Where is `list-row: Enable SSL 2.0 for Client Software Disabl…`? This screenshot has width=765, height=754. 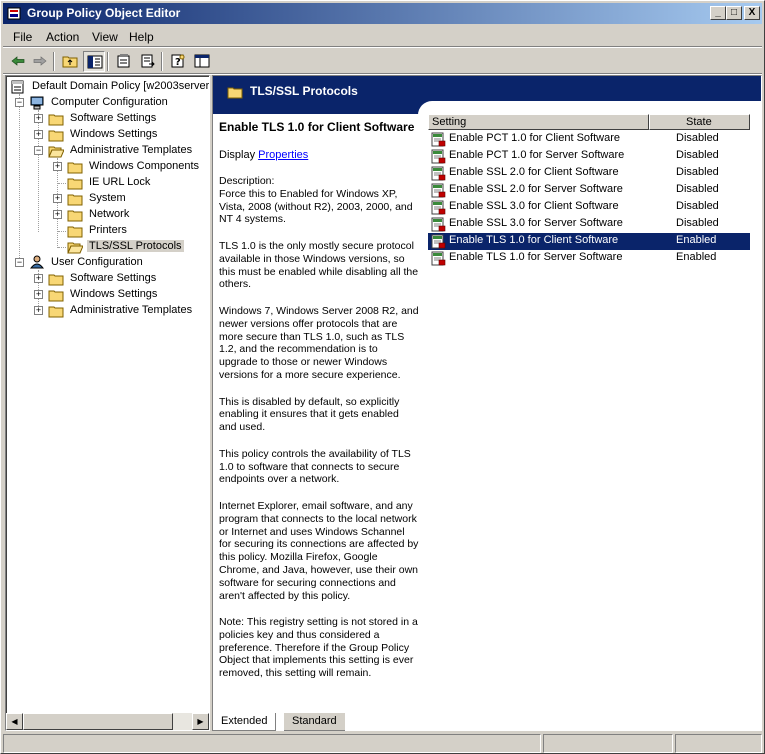
list-row: Enable SSL 2.0 for Client Software Disabl… is located at coordinates (589, 173).